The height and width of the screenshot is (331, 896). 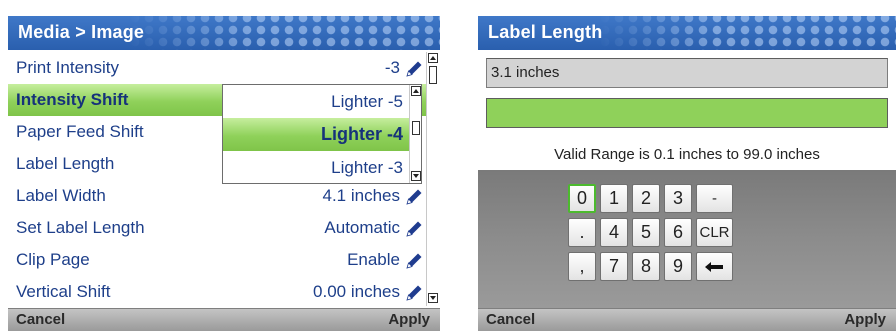 What do you see at coordinates (687, 73) in the screenshot?
I see `label-length-input: 3.1 inches` at bounding box center [687, 73].